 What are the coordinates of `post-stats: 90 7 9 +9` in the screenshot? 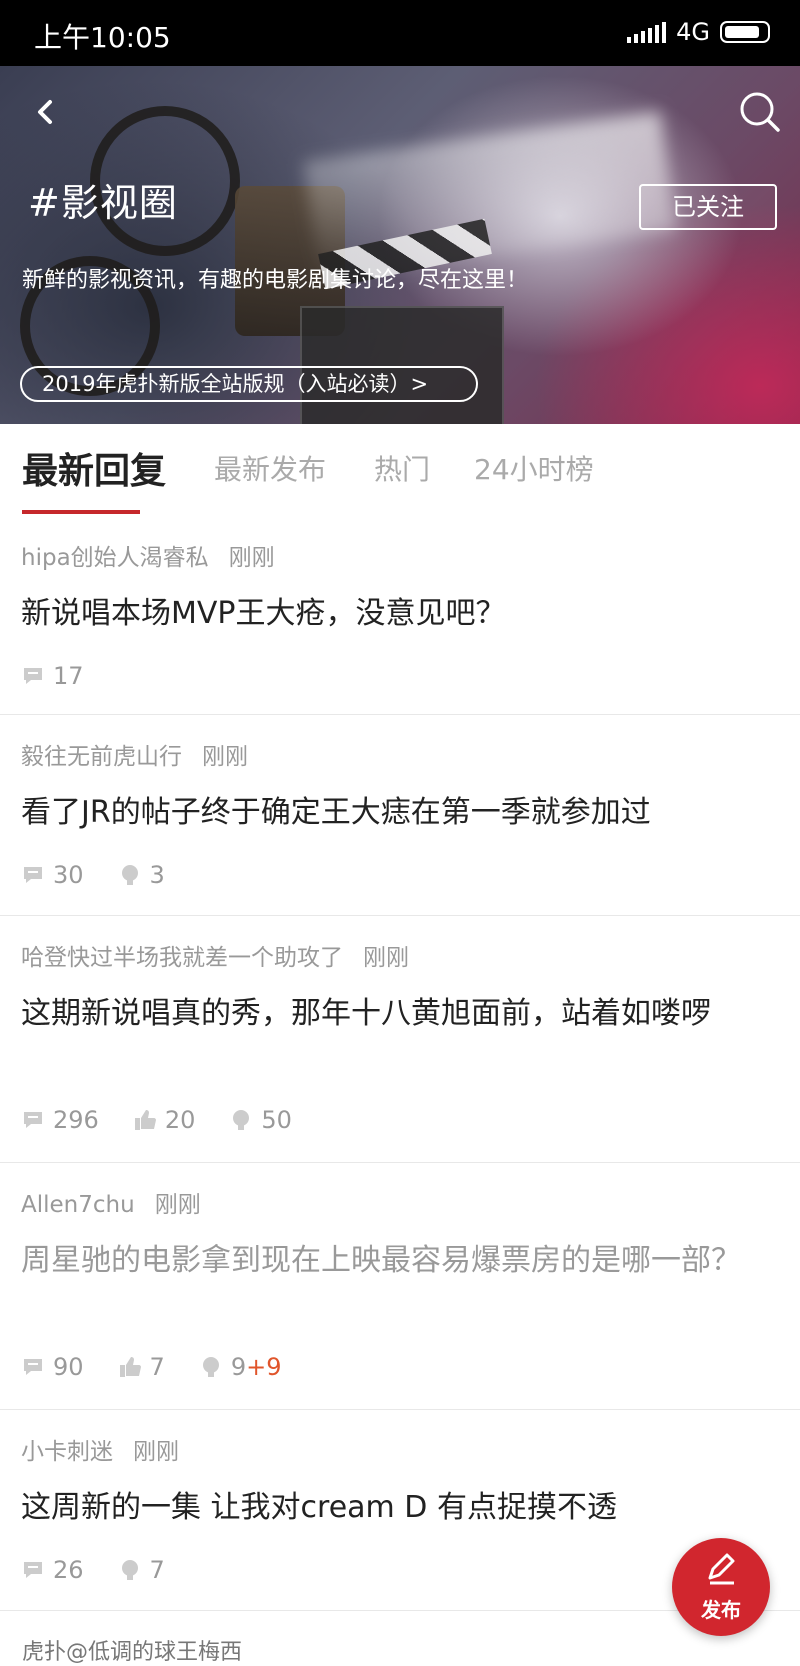 It's located at (168, 1367).